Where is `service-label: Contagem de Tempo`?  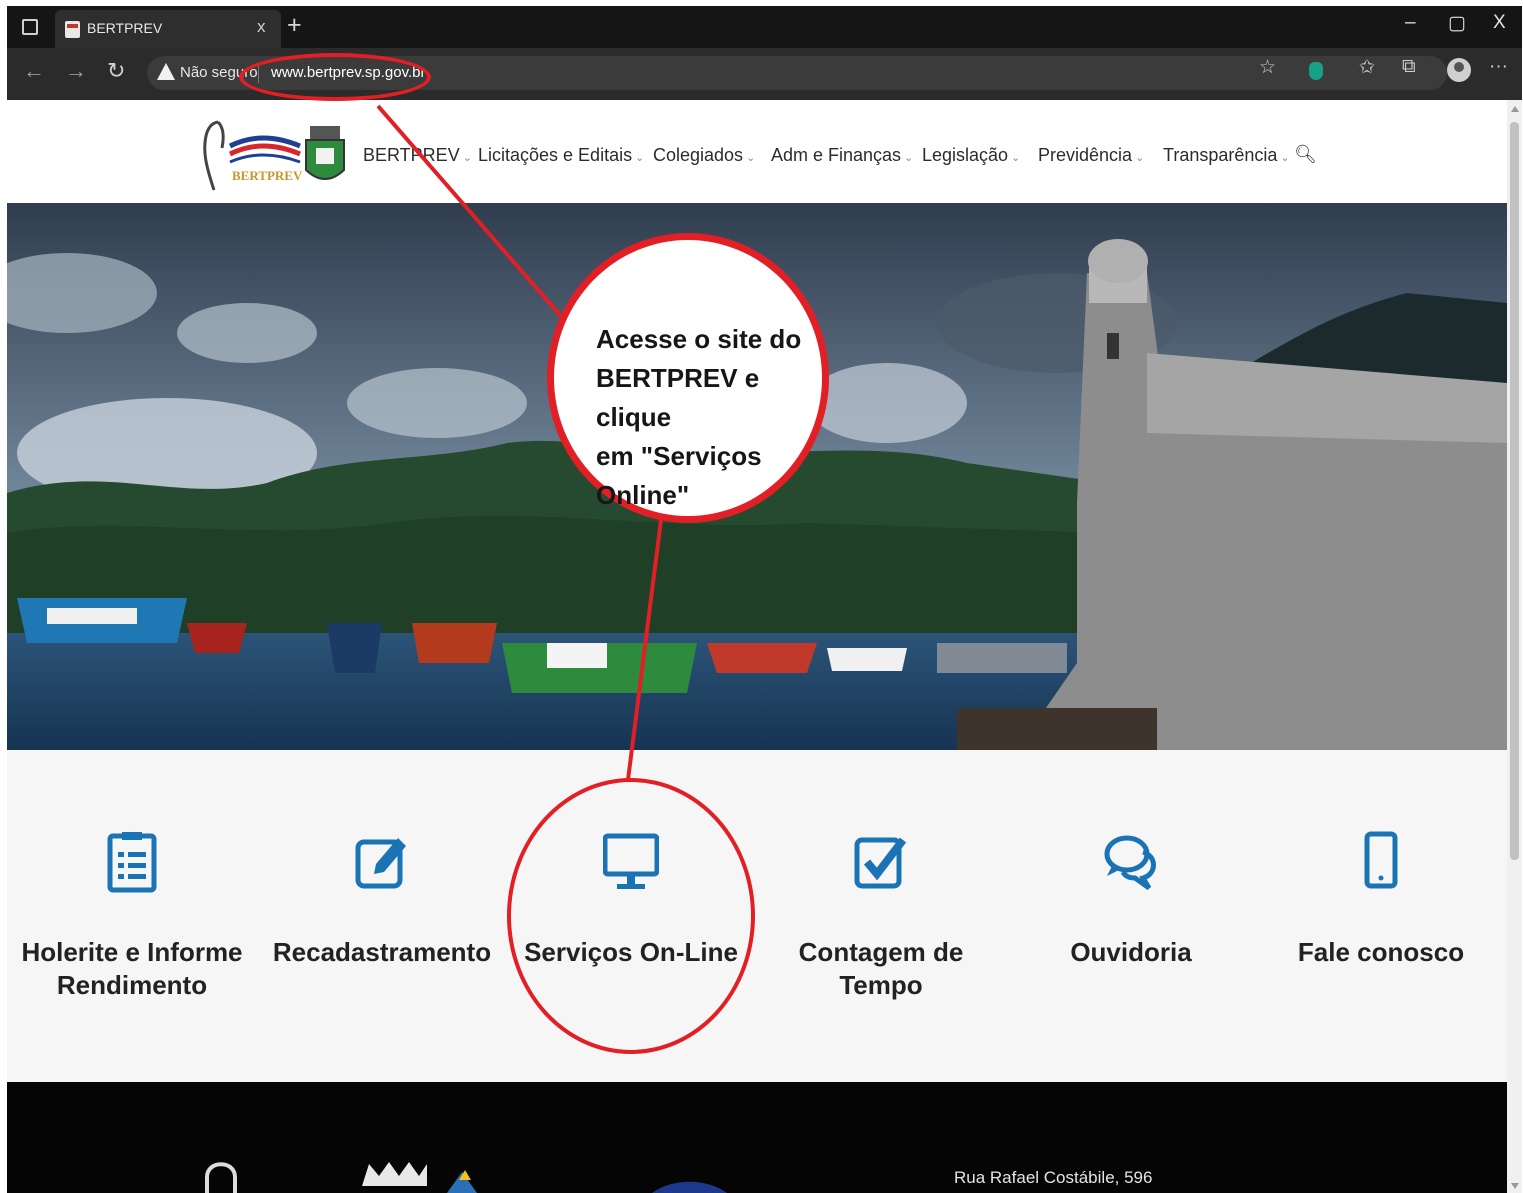
service-label: Contagem de Tempo is located at coordinates (881, 968).